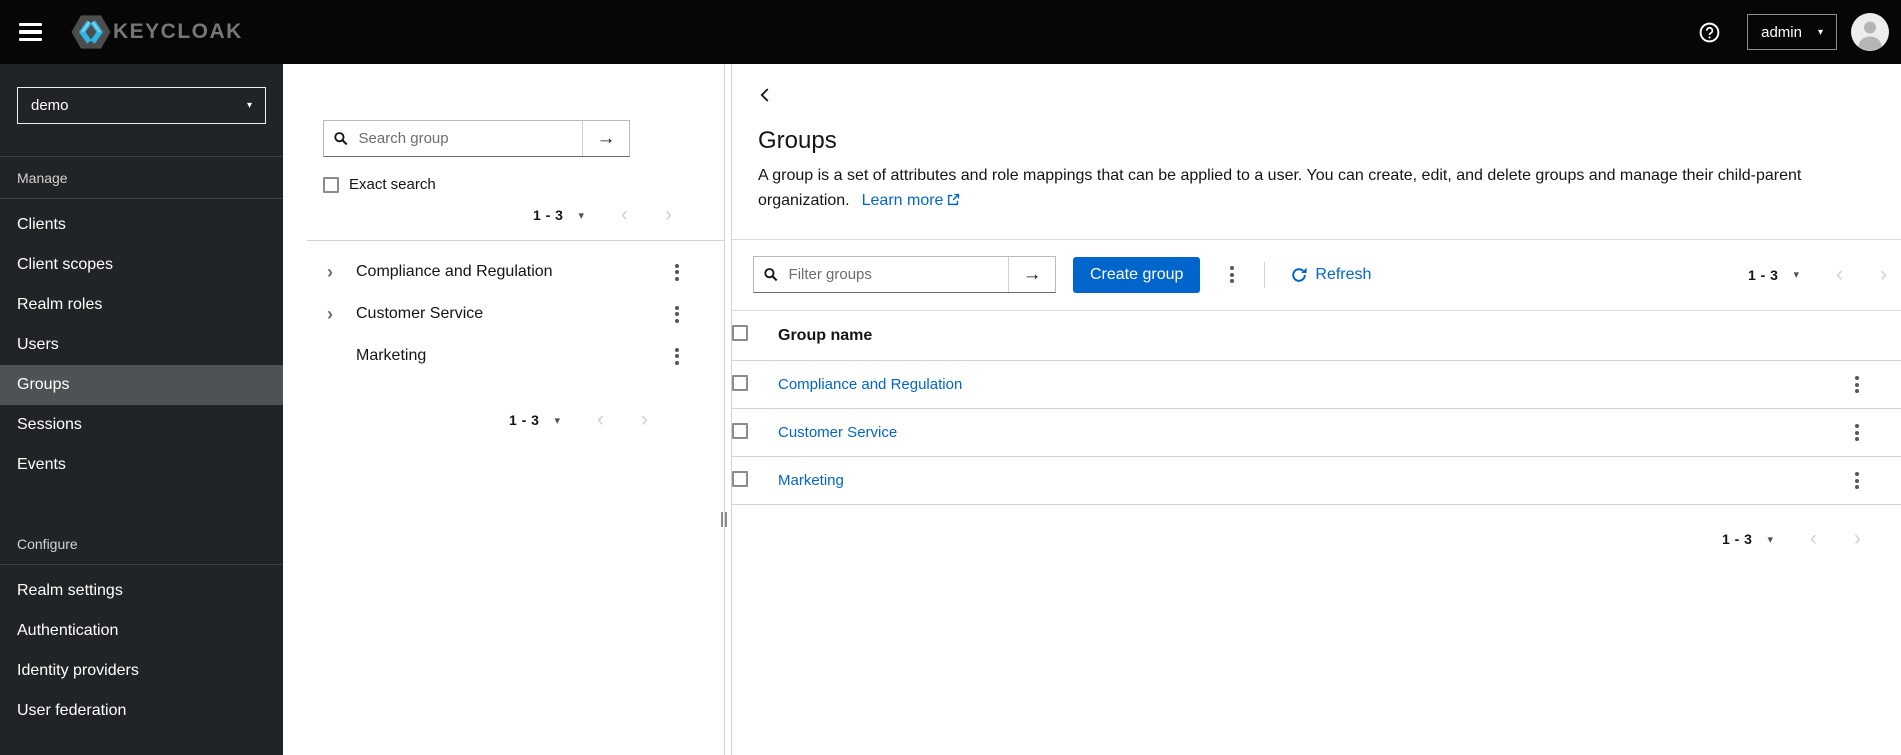 This screenshot has height=755, width=1901. I want to click on sidebar-item-events: Events, so click(141, 465).